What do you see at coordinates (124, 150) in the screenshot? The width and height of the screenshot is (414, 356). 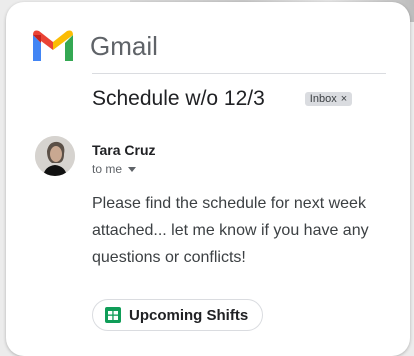 I see `sender-name: Tara Cruz` at bounding box center [124, 150].